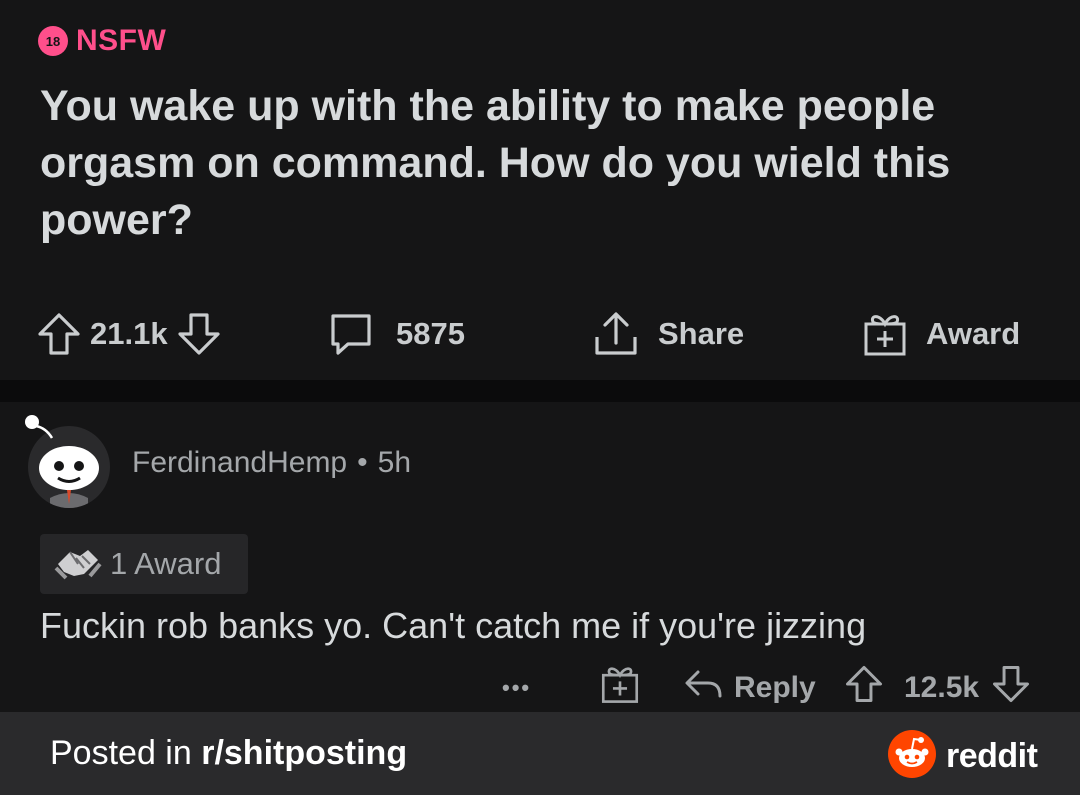 The width and height of the screenshot is (1080, 795). I want to click on comment-icon, so click(351, 334).